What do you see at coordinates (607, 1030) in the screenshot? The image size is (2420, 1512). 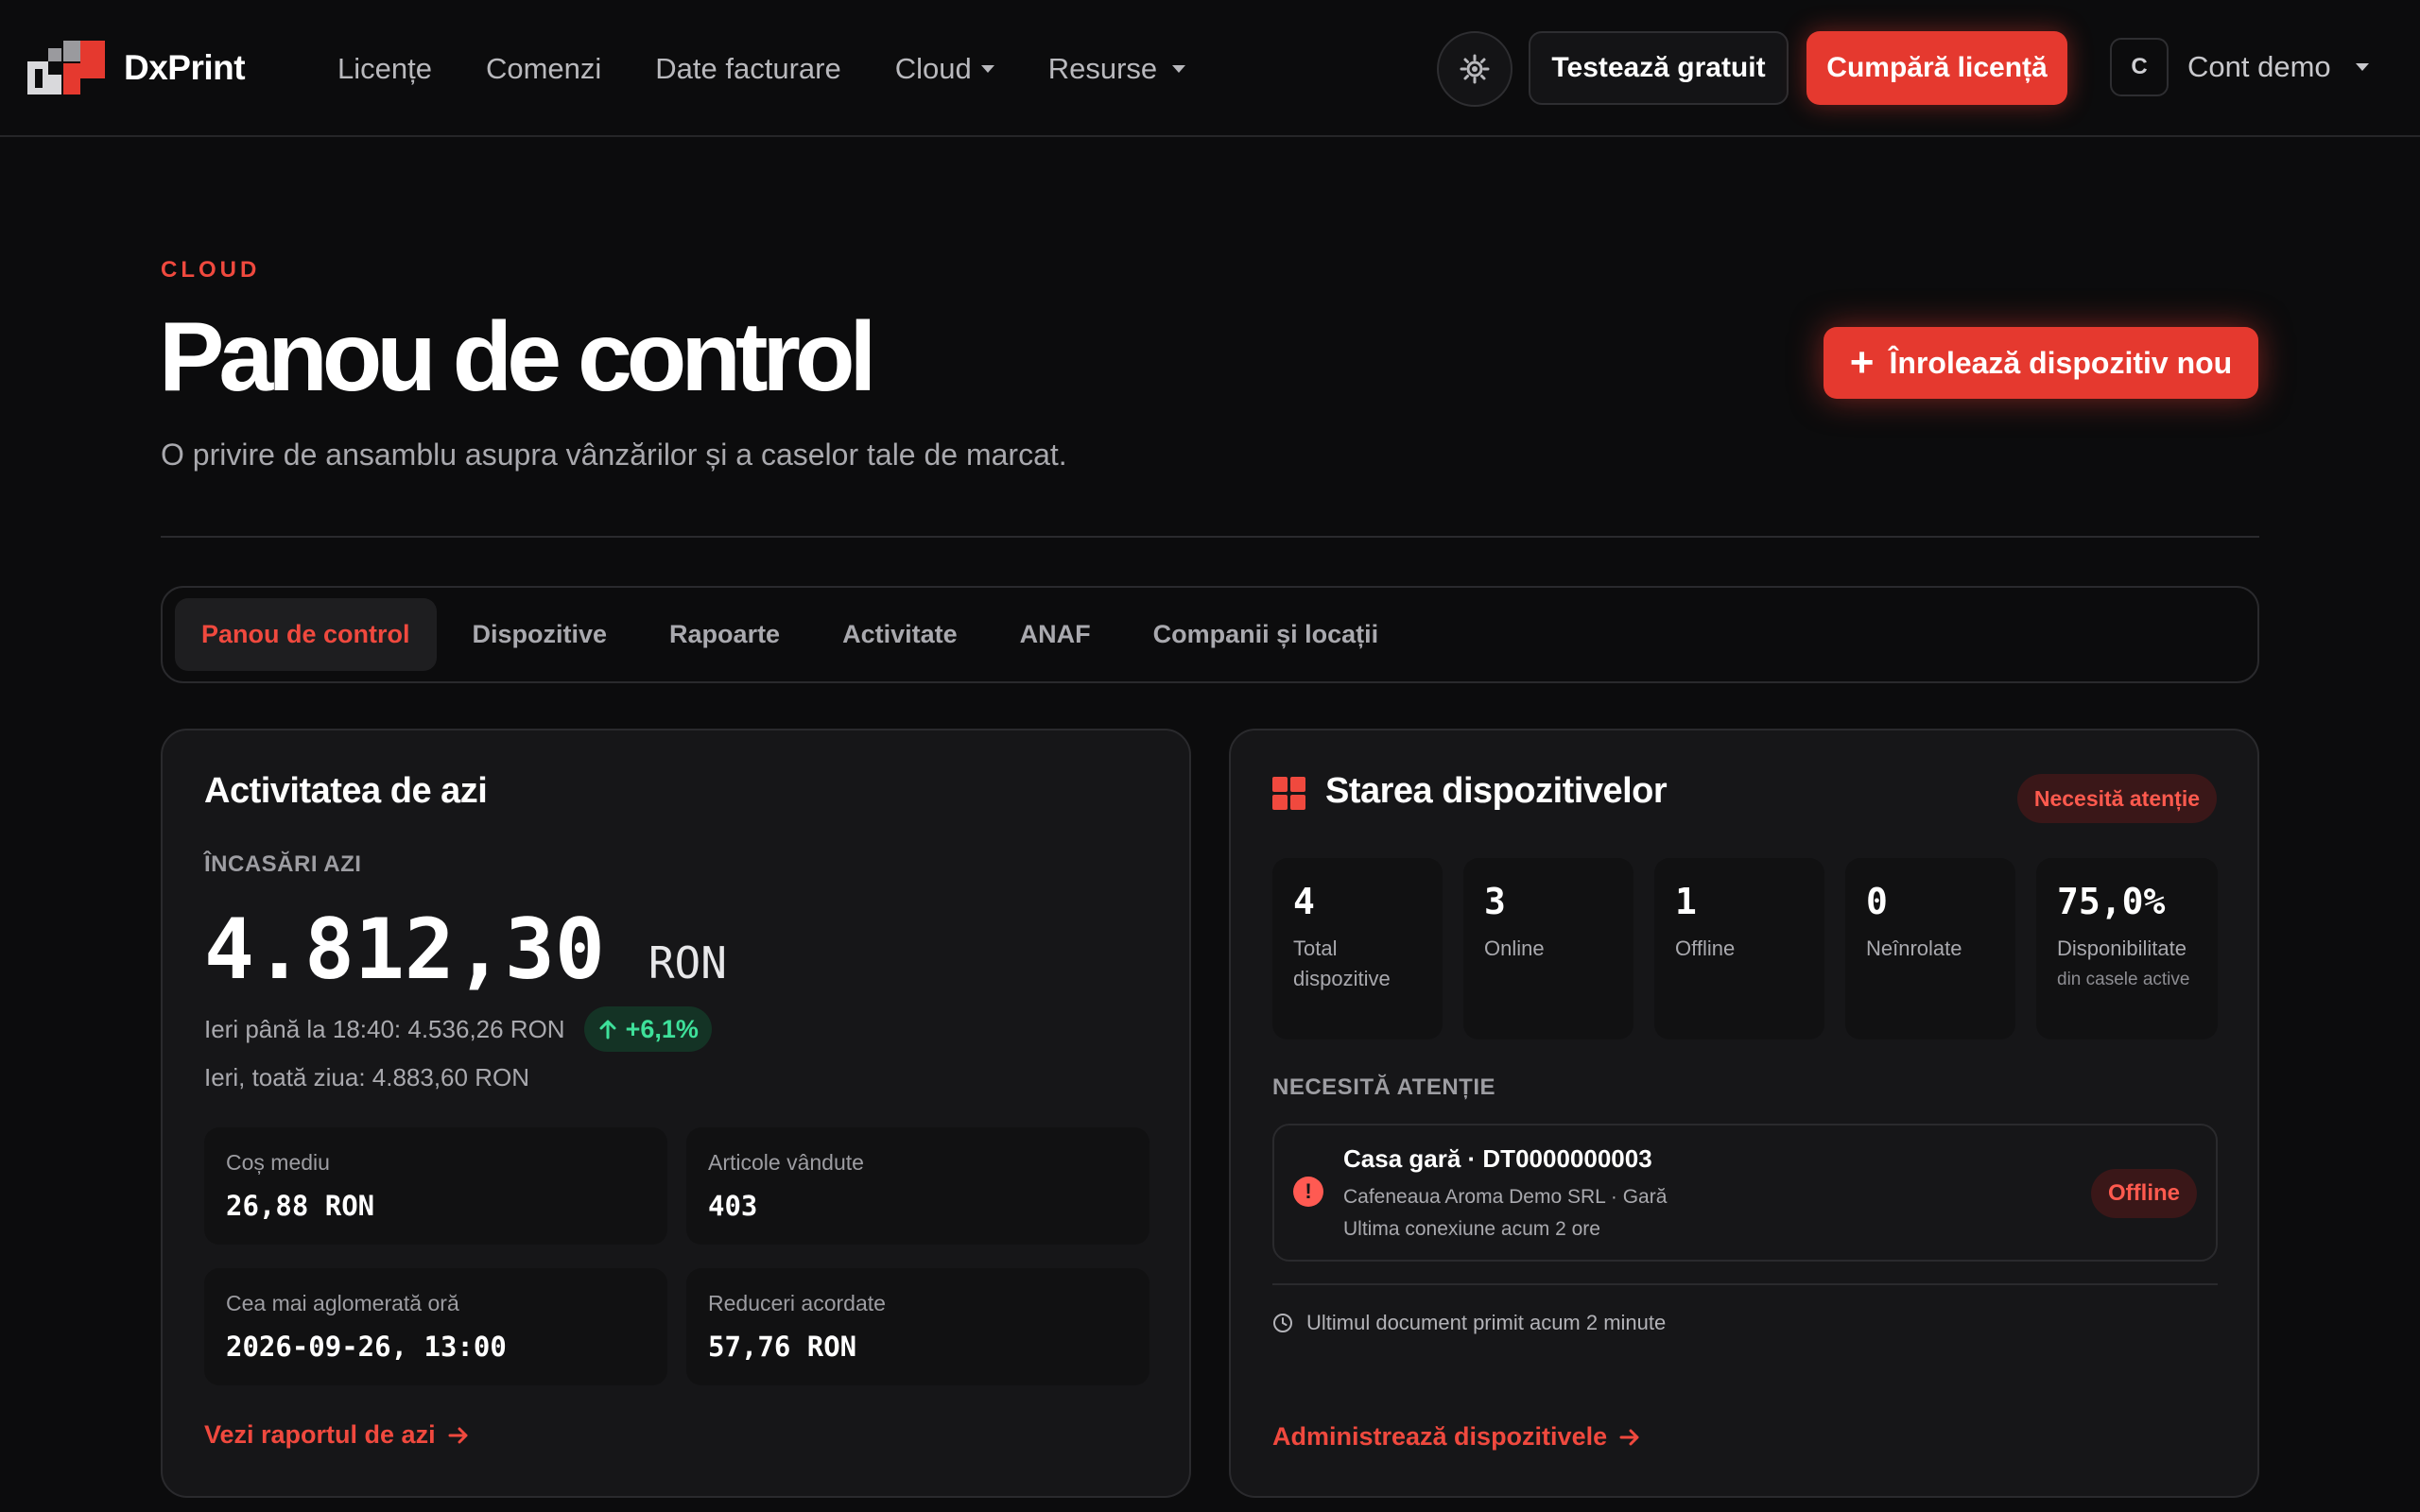 I see `arrow-up-icon` at bounding box center [607, 1030].